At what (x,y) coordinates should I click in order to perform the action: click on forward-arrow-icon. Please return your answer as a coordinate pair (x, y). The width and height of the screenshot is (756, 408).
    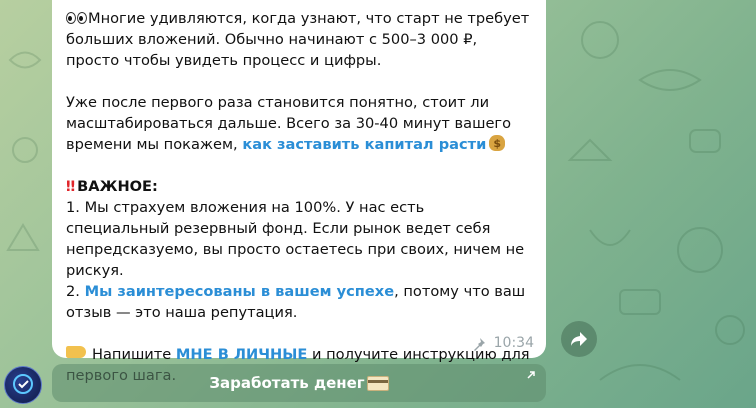
    Looking at the image, I should click on (579, 339).